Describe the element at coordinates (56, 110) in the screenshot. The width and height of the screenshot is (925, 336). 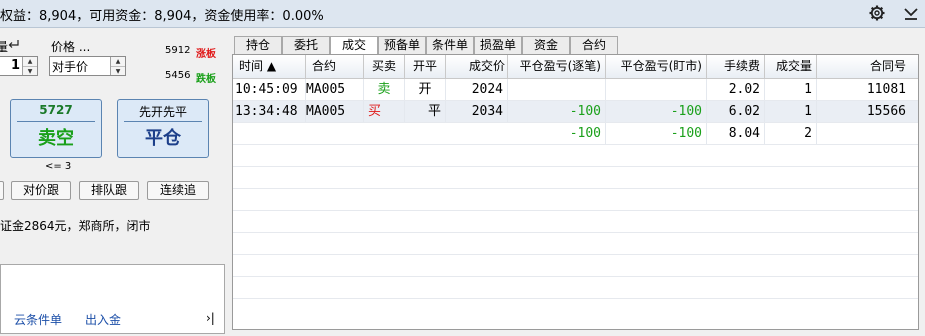
I see `sell-short-price: 5727` at that location.